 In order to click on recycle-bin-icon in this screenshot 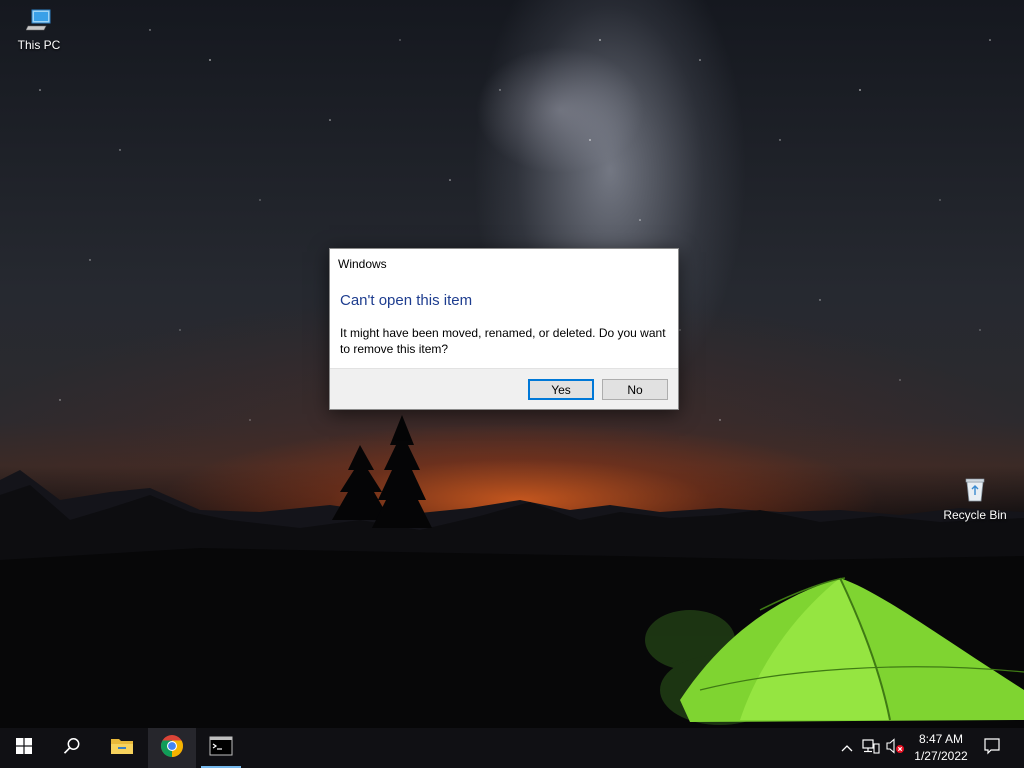, I will do `click(975, 490)`.